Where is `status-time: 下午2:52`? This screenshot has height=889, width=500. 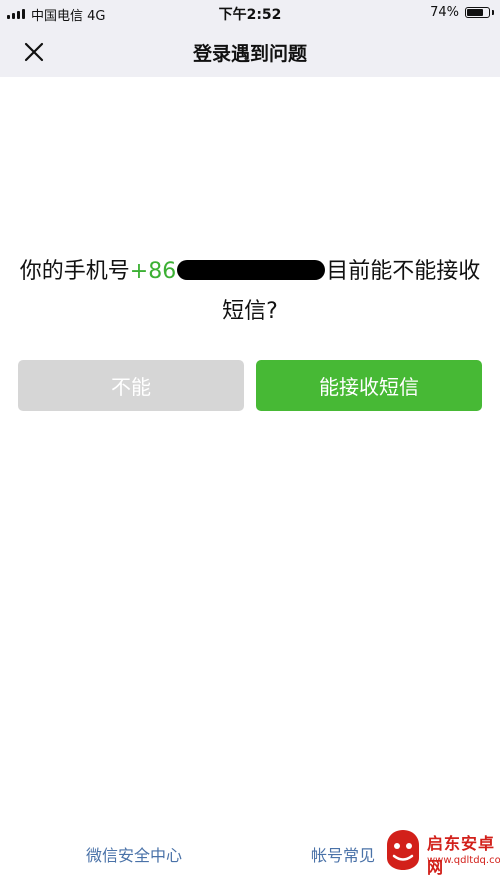 status-time: 下午2:52 is located at coordinates (250, 15).